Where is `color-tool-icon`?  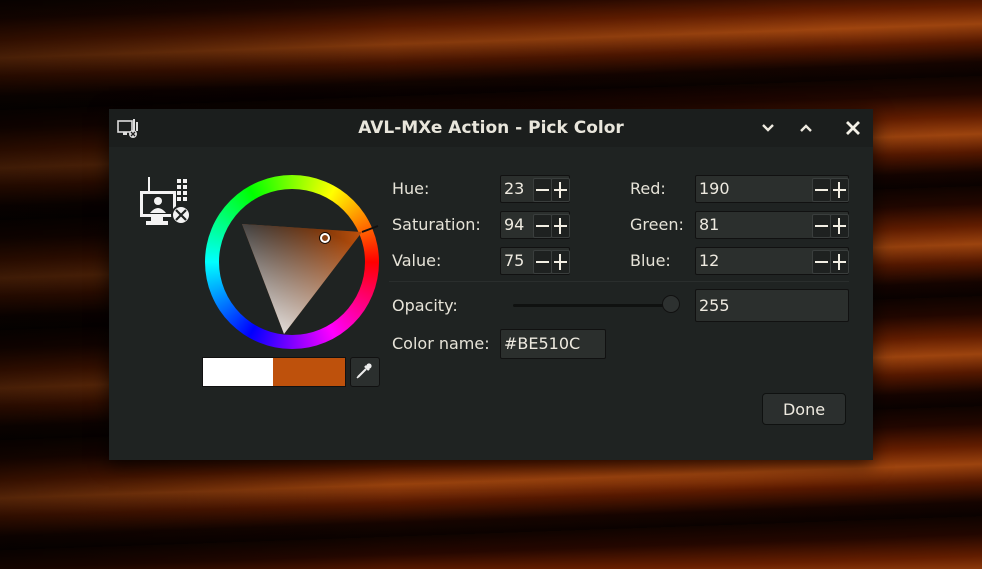 color-tool-icon is located at coordinates (165, 201).